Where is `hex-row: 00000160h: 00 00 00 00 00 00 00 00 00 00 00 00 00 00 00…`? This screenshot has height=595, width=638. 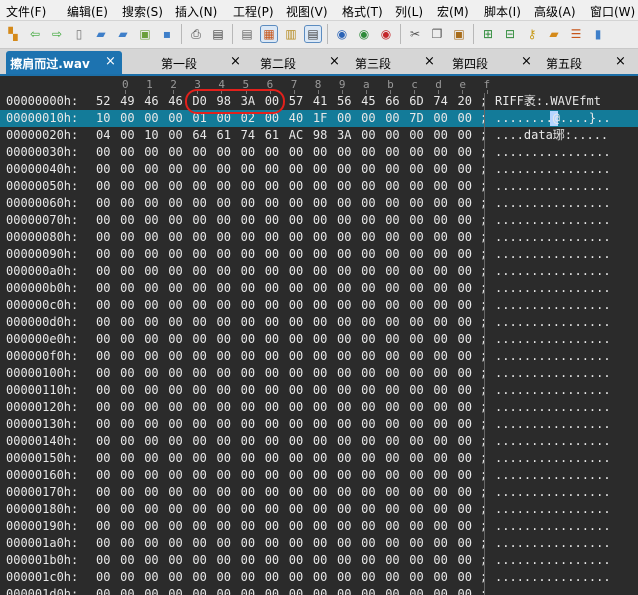
hex-row: 00000160h: 00 00 00 00 00 00 00 00 00 00 00 00 00 00 00… is located at coordinates (319, 475).